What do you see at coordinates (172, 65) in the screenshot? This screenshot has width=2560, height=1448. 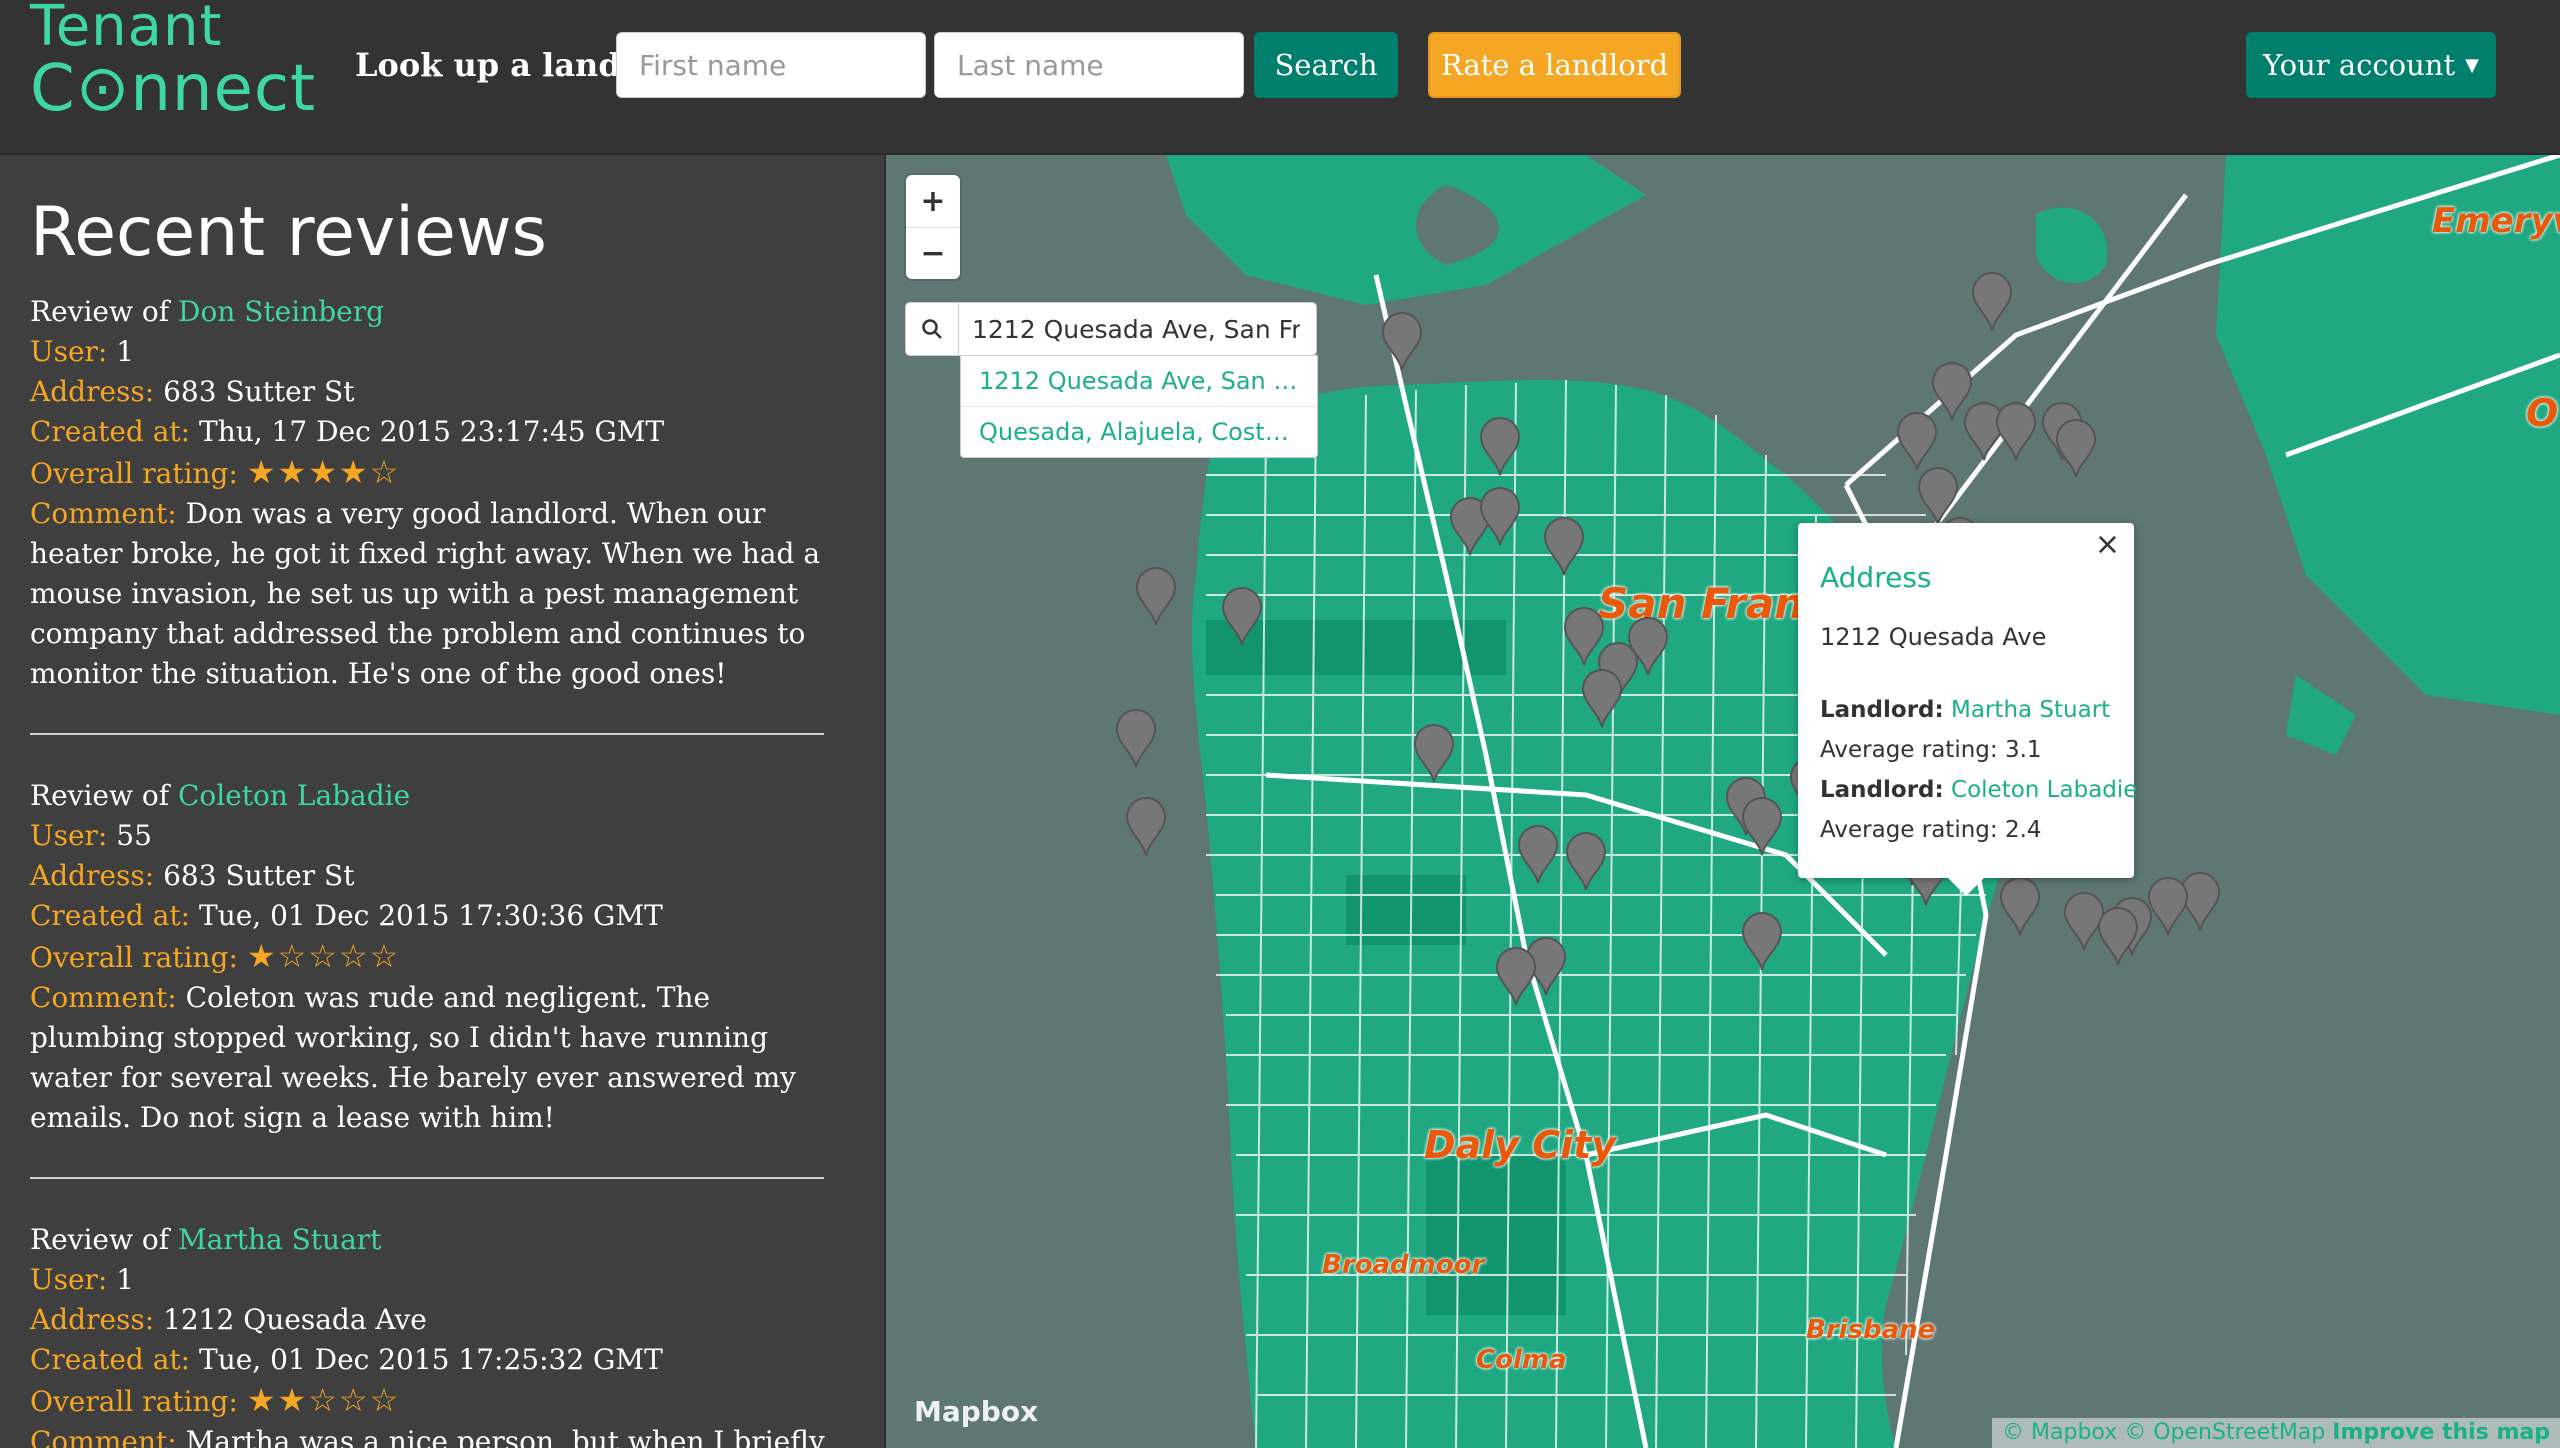 I see `tenant-connect-logo: Tenant C⊙nnect` at bounding box center [172, 65].